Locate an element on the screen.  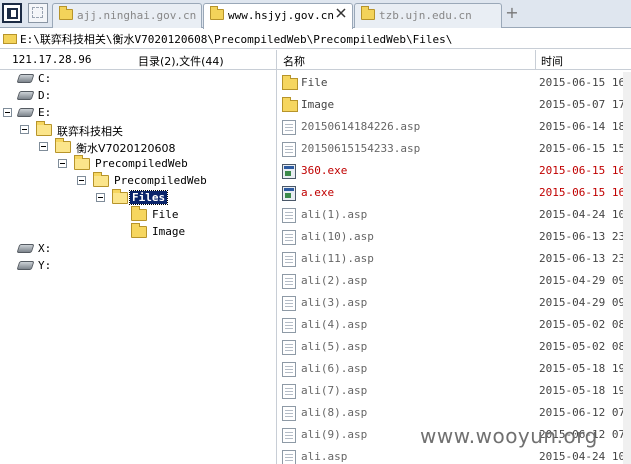
file-time: 2015-06-12 07:03 is located at coordinates (585, 412).